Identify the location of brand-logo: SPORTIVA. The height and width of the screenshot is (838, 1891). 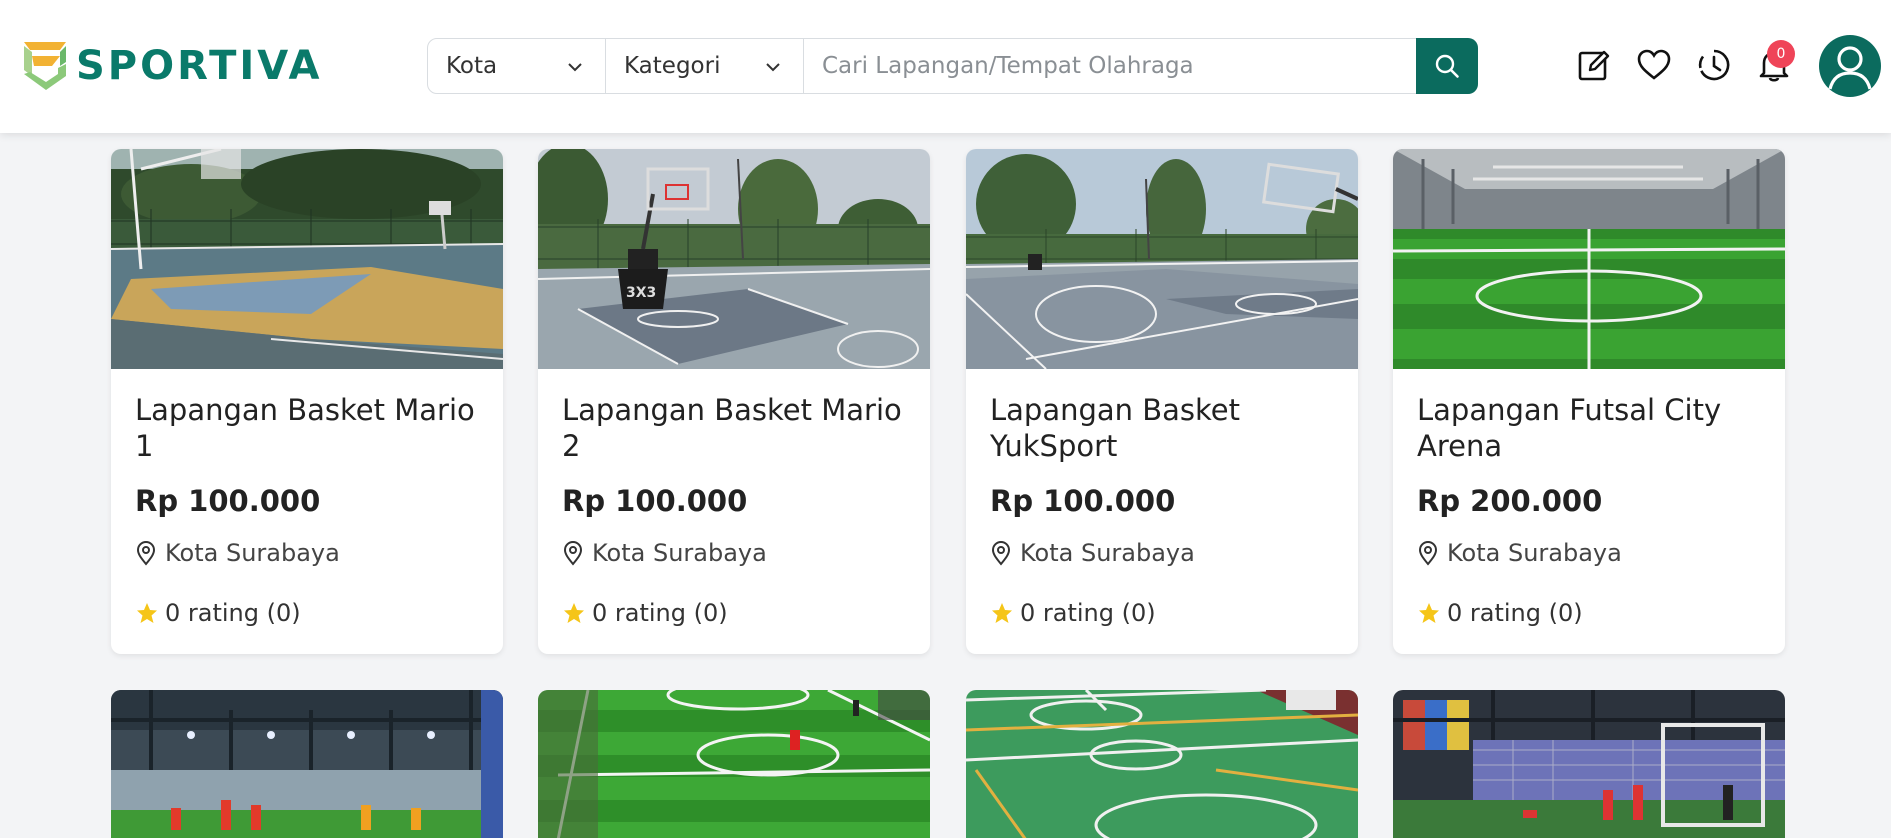
(171, 66).